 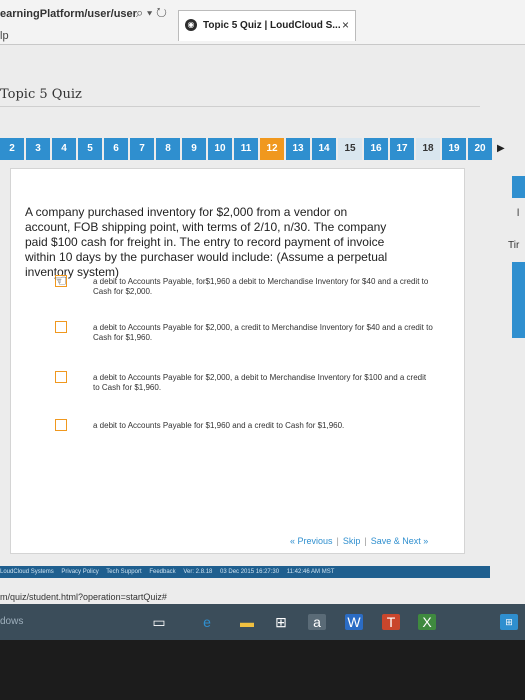 I want to click on question-number-button: 5, so click(x=90, y=149).